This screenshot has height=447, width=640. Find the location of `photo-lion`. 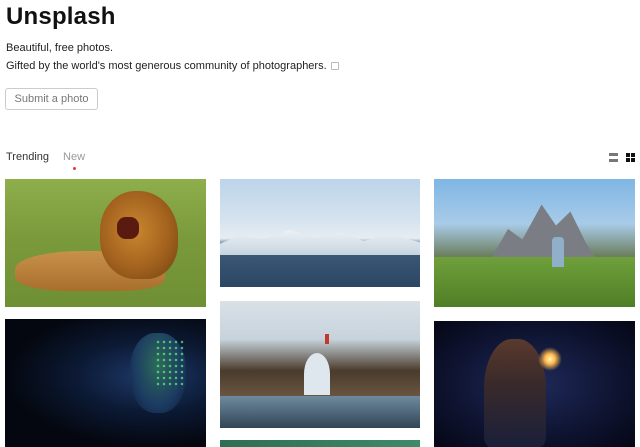

photo-lion is located at coordinates (105, 243).